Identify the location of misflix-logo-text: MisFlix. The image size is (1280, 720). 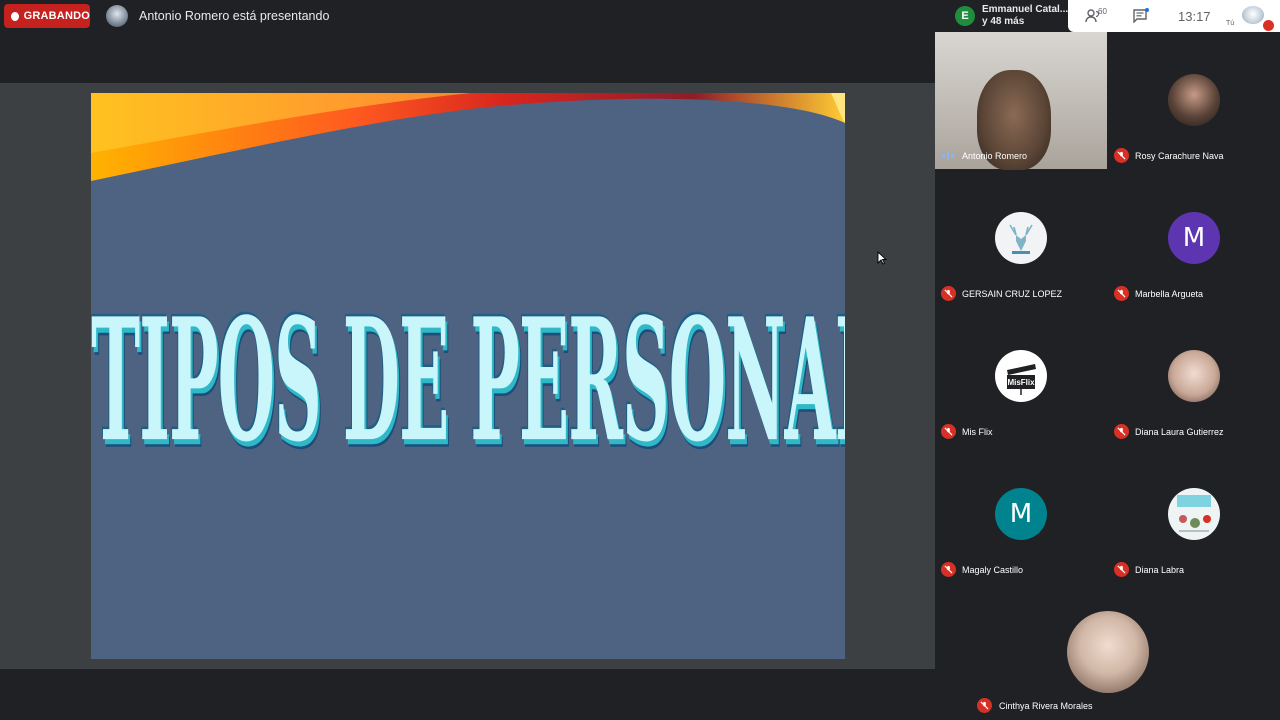
(1021, 382).